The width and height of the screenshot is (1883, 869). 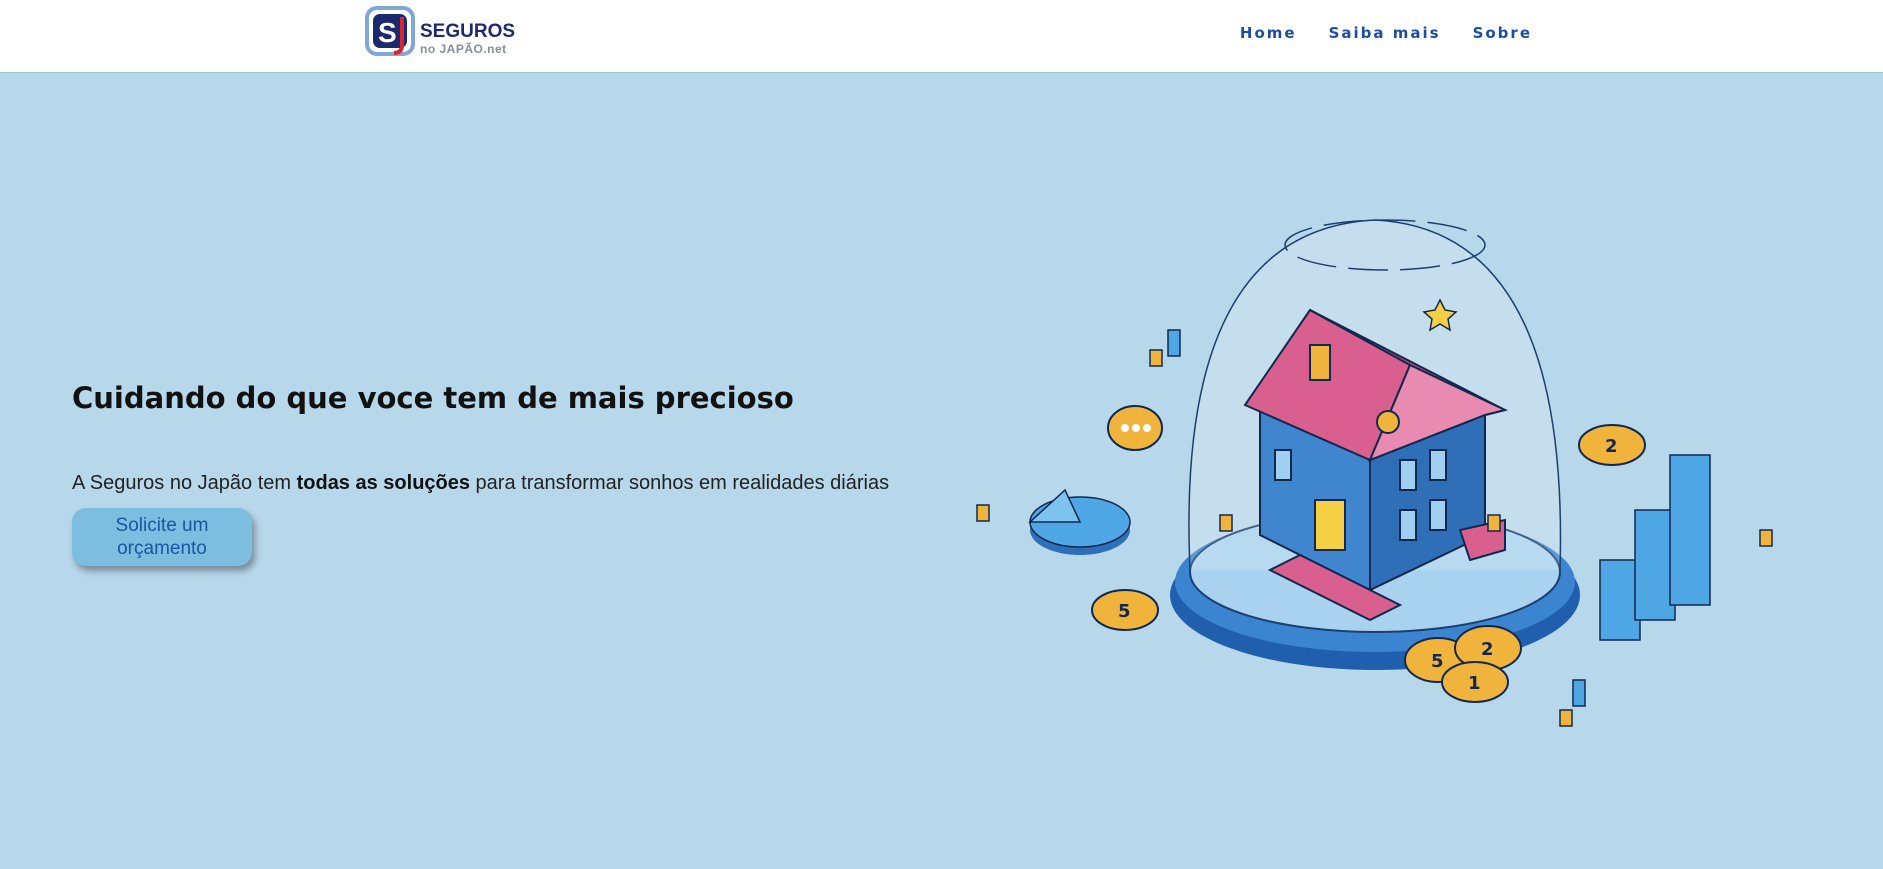 What do you see at coordinates (162, 537) in the screenshot?
I see `request-quote-button: Solicite um orçamento` at bounding box center [162, 537].